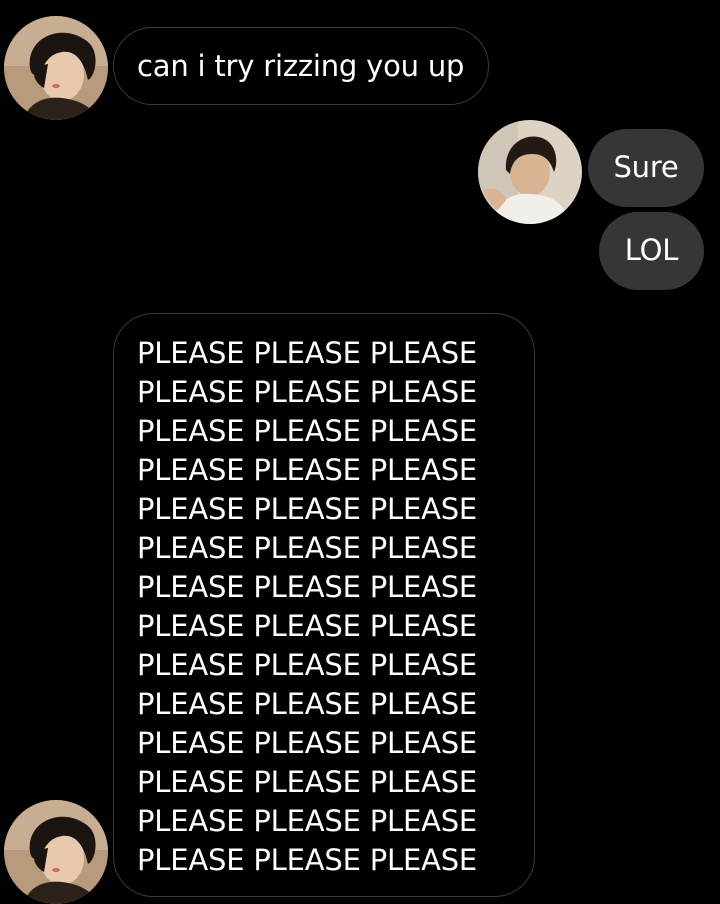 This screenshot has width=720, height=904. I want to click on message-bubble-incoming: can i try rizzing you up, so click(301, 66).